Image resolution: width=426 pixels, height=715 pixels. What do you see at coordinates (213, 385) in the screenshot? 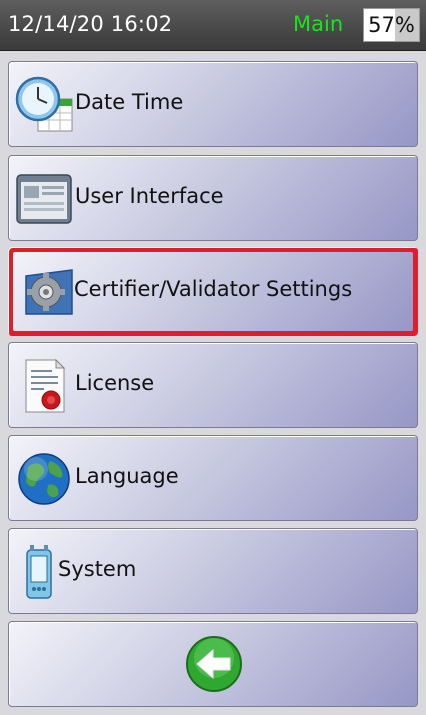
I see `license-button: License` at bounding box center [213, 385].